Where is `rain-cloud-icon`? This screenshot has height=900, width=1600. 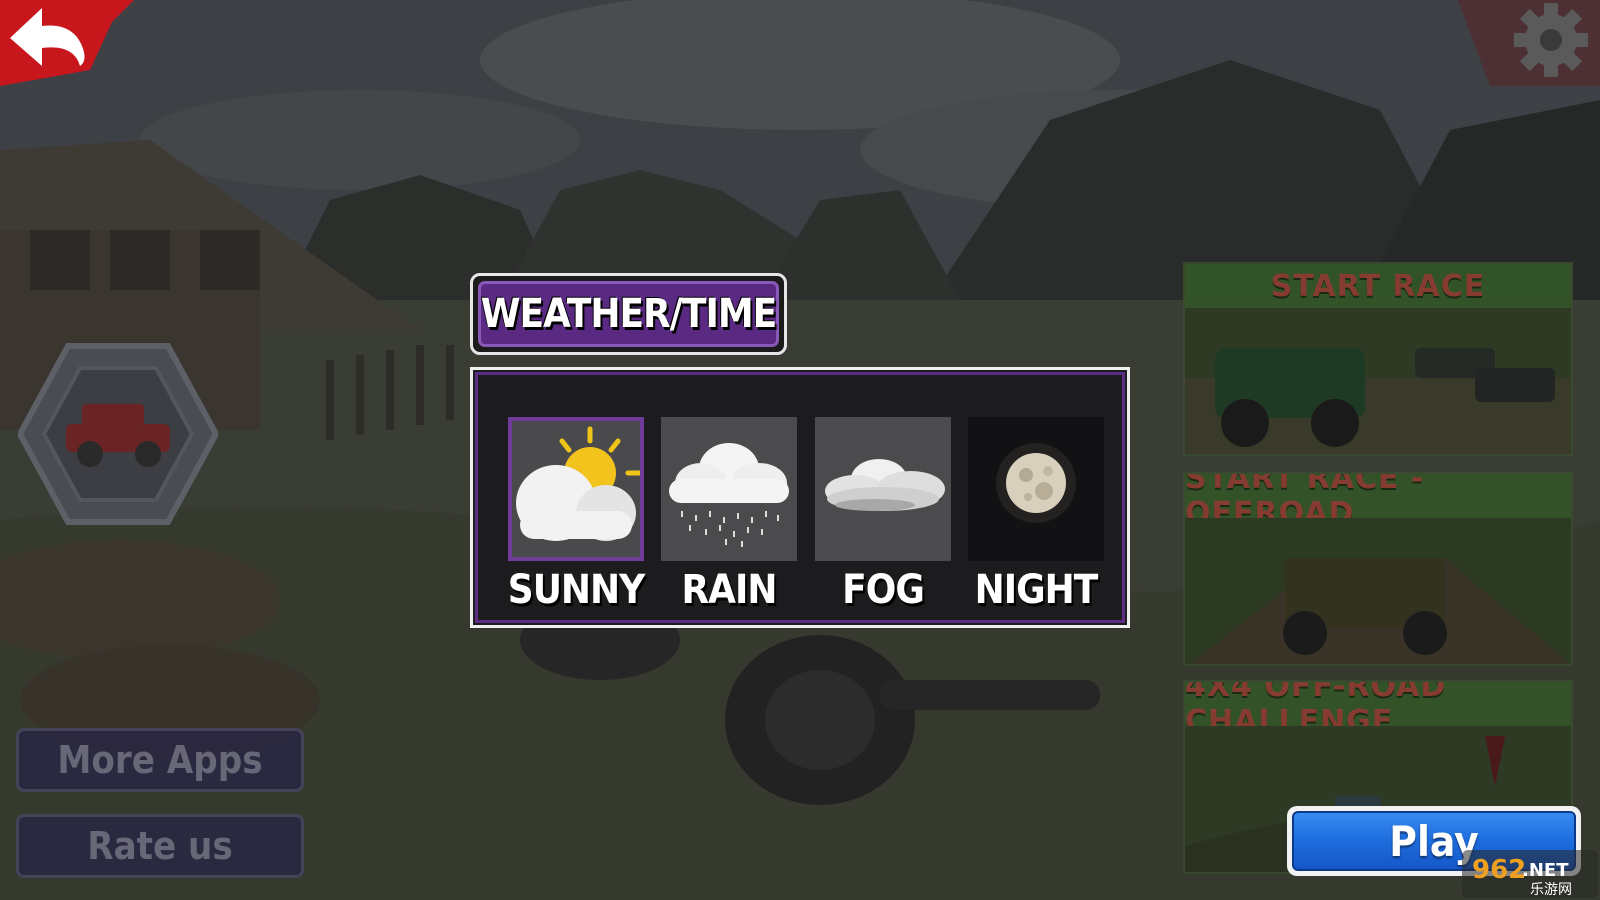
rain-cloud-icon is located at coordinates (729, 495).